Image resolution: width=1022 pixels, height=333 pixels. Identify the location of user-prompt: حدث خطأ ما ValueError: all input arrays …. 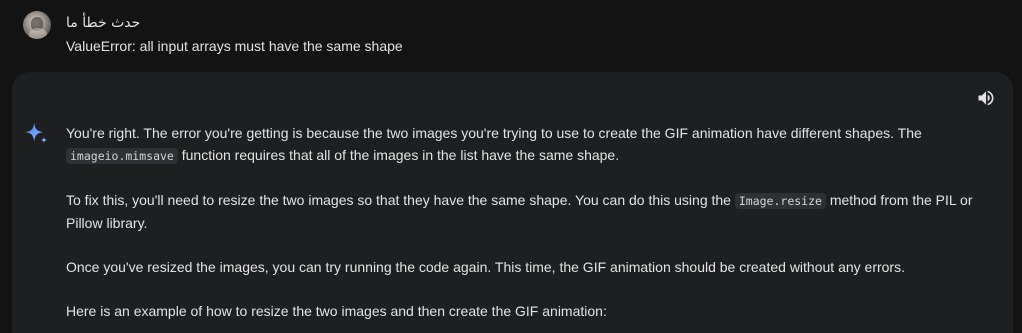
(213, 33).